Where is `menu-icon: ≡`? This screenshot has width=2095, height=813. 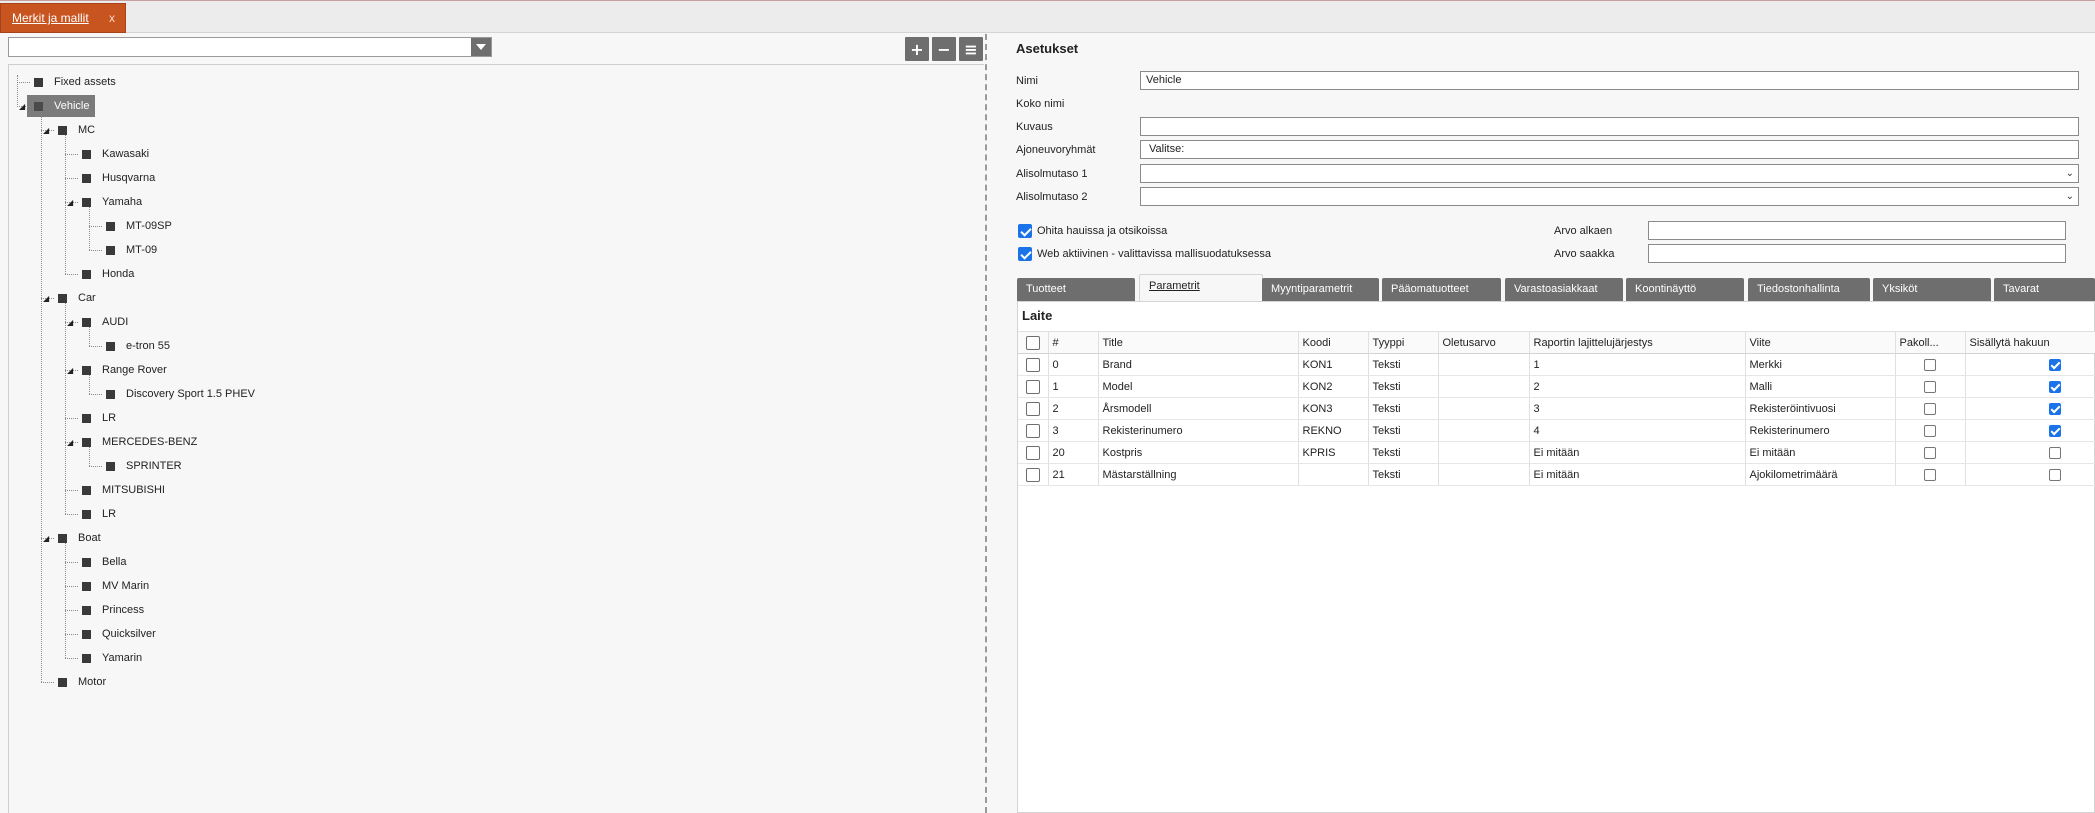
menu-icon: ≡ is located at coordinates (971, 49).